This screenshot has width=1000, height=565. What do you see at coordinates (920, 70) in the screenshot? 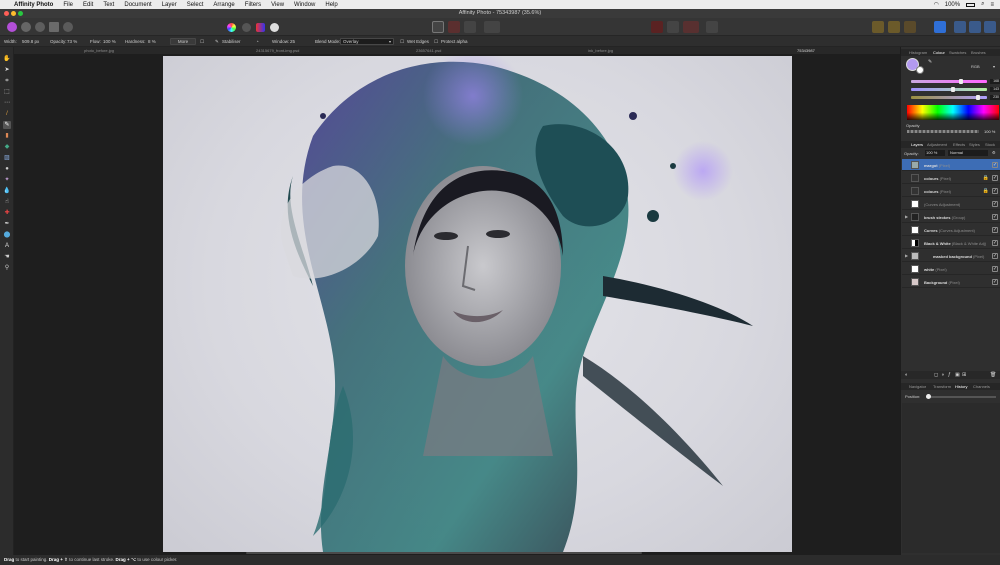
I see `secondary-colour-swatch` at bounding box center [920, 70].